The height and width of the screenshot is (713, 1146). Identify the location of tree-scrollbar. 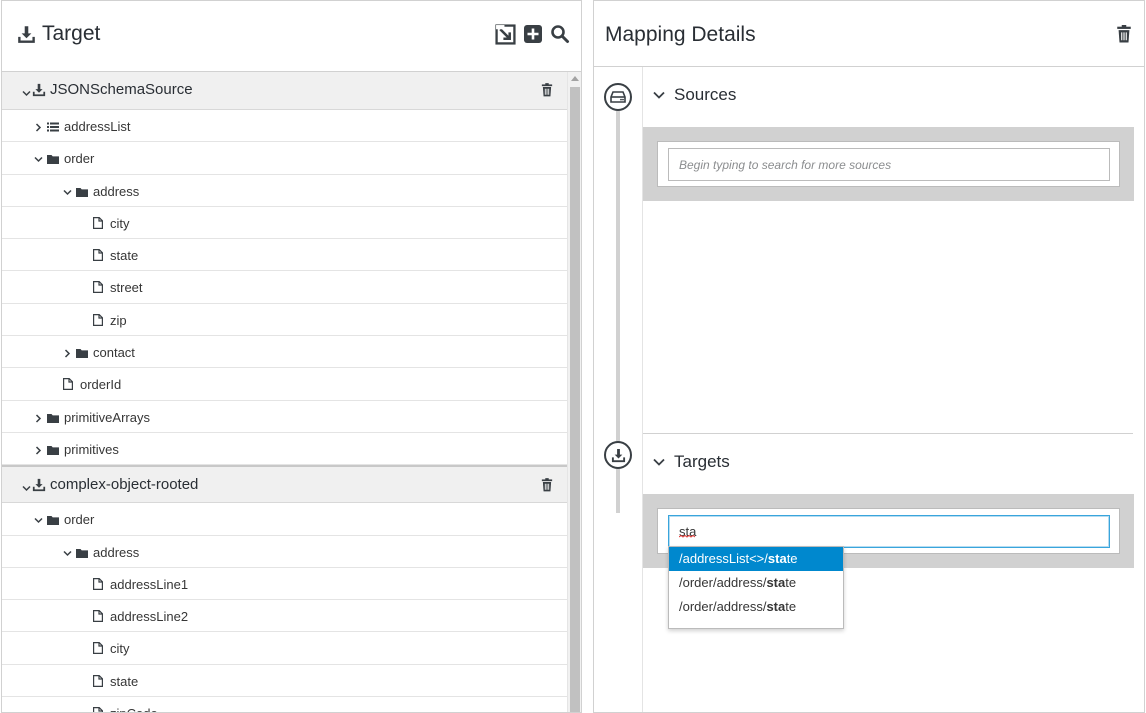
(574, 392).